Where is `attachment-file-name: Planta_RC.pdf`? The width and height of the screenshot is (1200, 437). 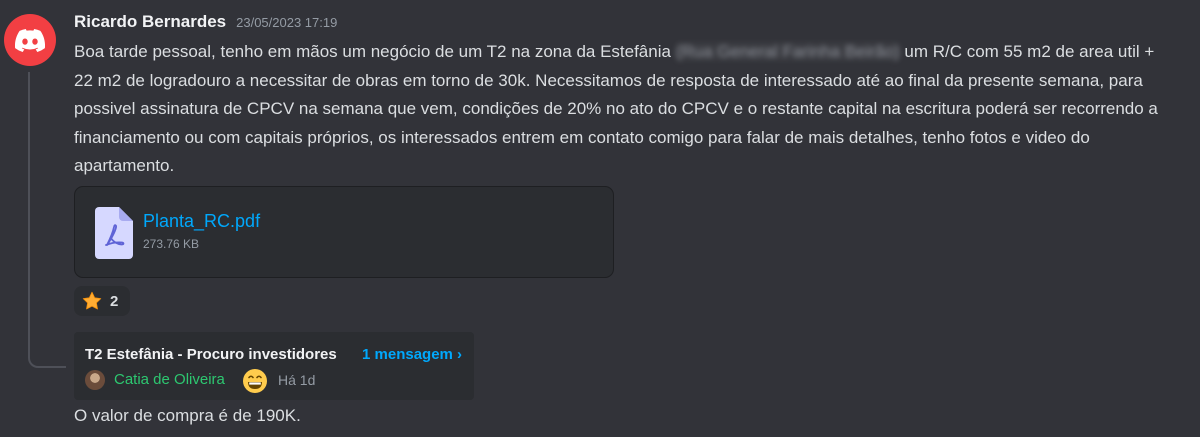 attachment-file-name: Planta_RC.pdf is located at coordinates (201, 221).